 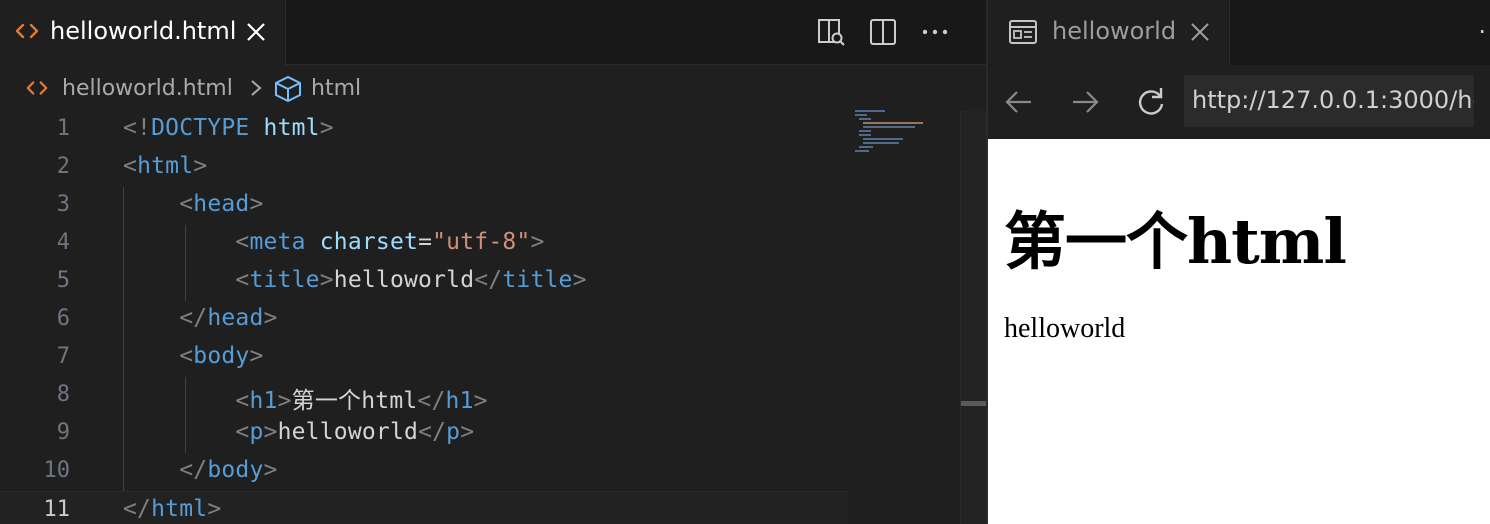 I want to click on page-paragraph: helloworld, so click(x=1065, y=328).